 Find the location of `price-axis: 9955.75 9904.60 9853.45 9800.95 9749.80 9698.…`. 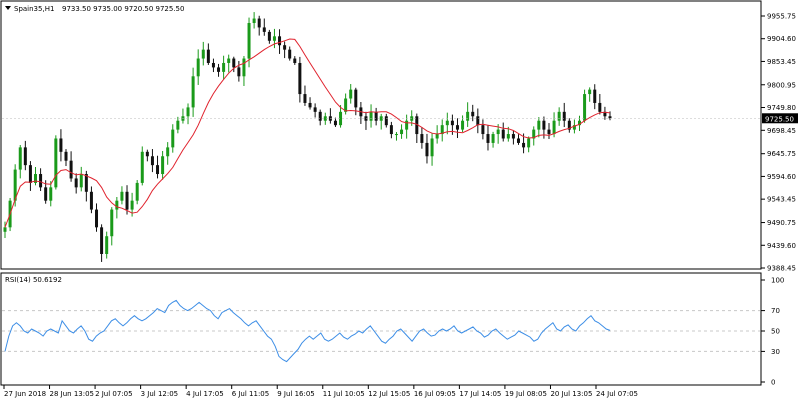

price-axis: 9955.75 9904.60 9853.45 9800.95 9749.80 9698.… is located at coordinates (778, 143).